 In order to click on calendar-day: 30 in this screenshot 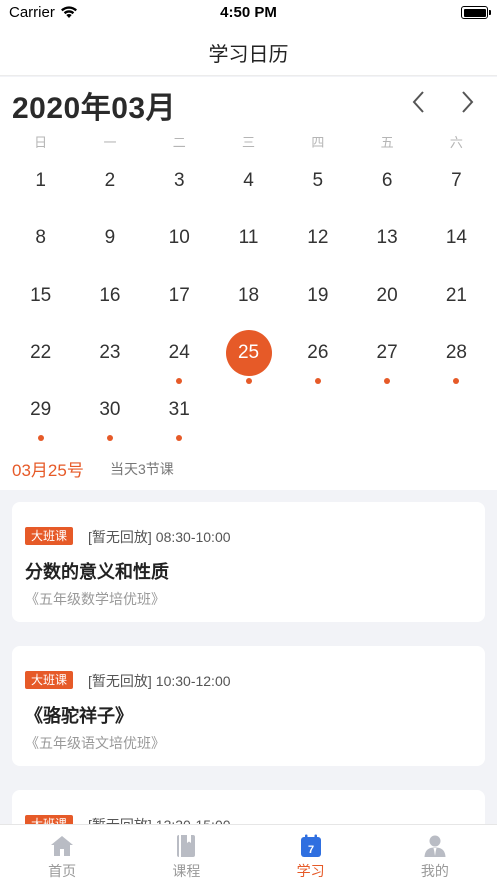, I will do `click(109, 413)`.